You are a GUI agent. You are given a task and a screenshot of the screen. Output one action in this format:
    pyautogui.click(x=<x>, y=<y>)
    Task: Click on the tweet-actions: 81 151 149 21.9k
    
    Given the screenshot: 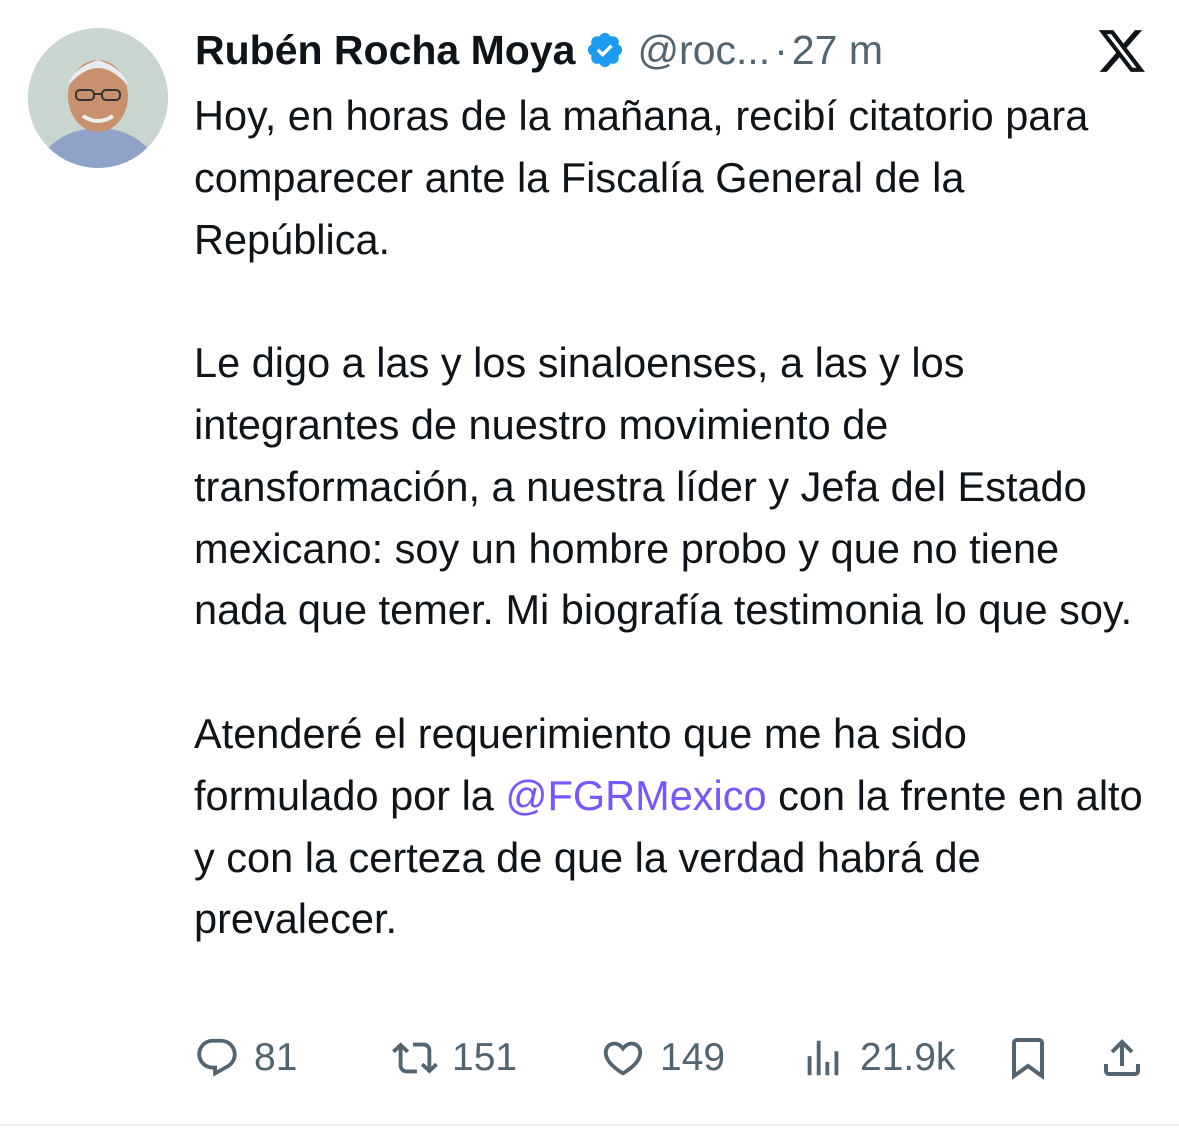 What is the action you would take?
    pyautogui.click(x=589, y=1058)
    